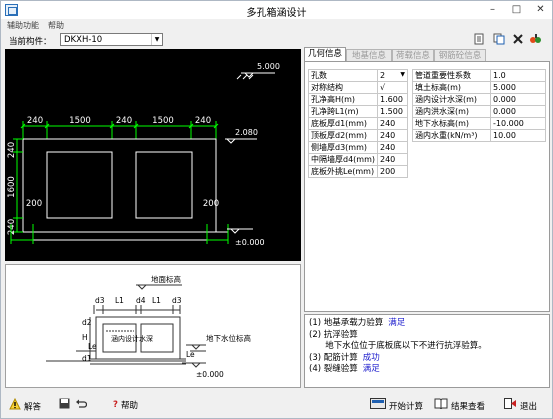 The height and width of the screenshot is (419, 553). What do you see at coordinates (392, 87) in the screenshot?
I see `geo-param-value: √` at bounding box center [392, 87].